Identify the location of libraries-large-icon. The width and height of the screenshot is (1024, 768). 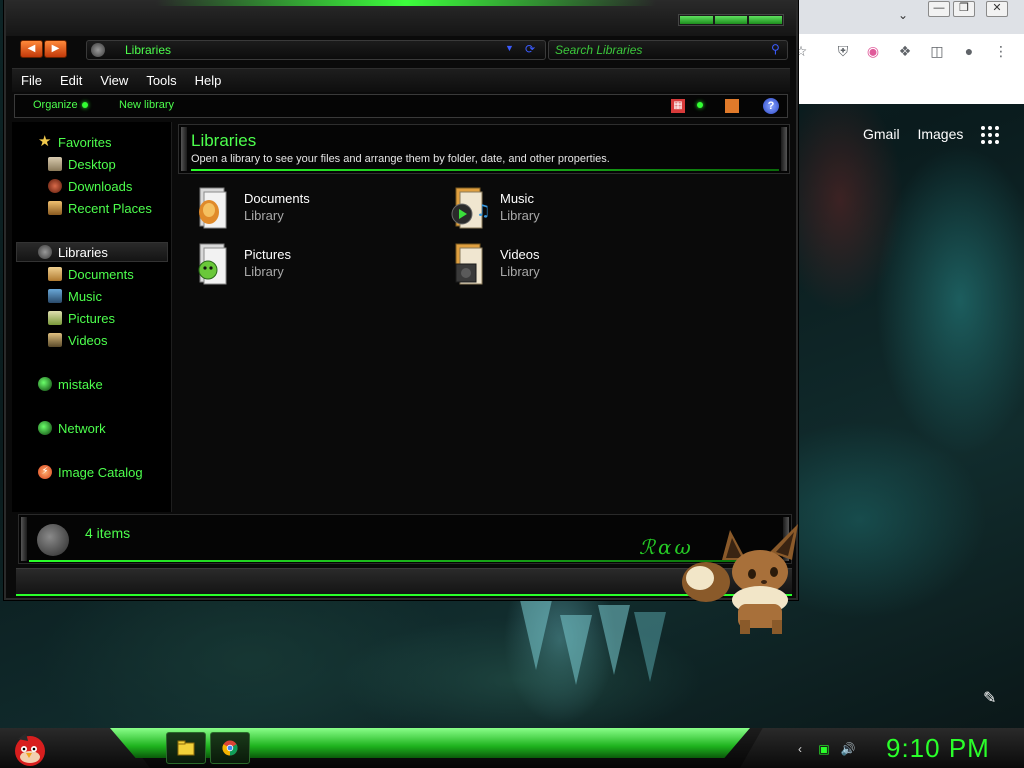
(53, 540).